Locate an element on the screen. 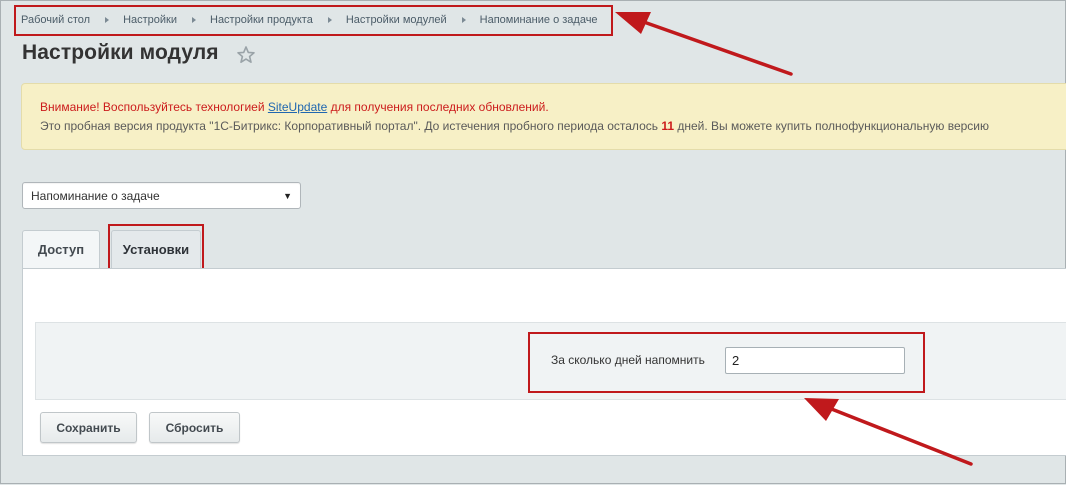 This screenshot has height=485, width=1066. update-warning-text: Внимание! Воспользуйтесь технологией is located at coordinates (154, 107).